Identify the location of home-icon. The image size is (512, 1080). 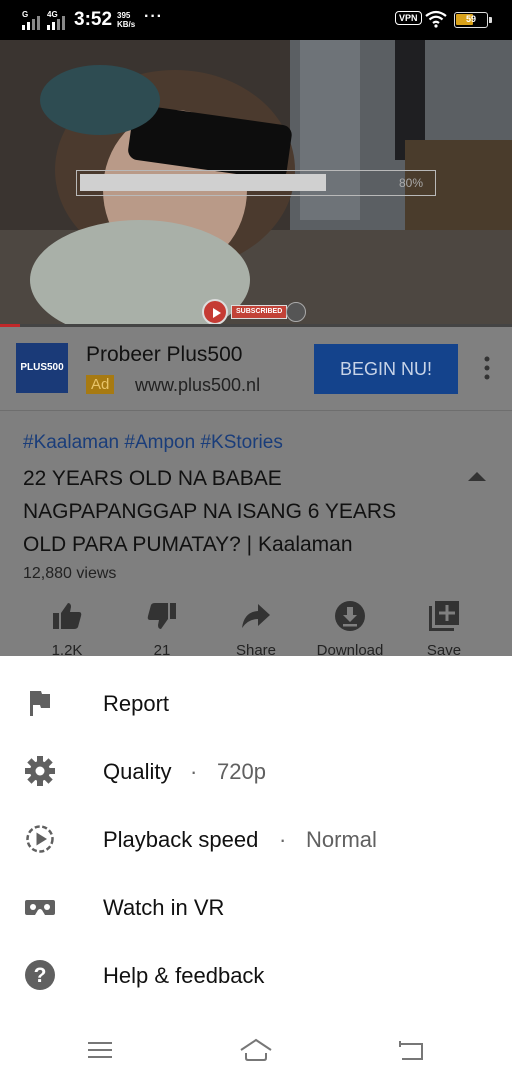
(256, 1050).